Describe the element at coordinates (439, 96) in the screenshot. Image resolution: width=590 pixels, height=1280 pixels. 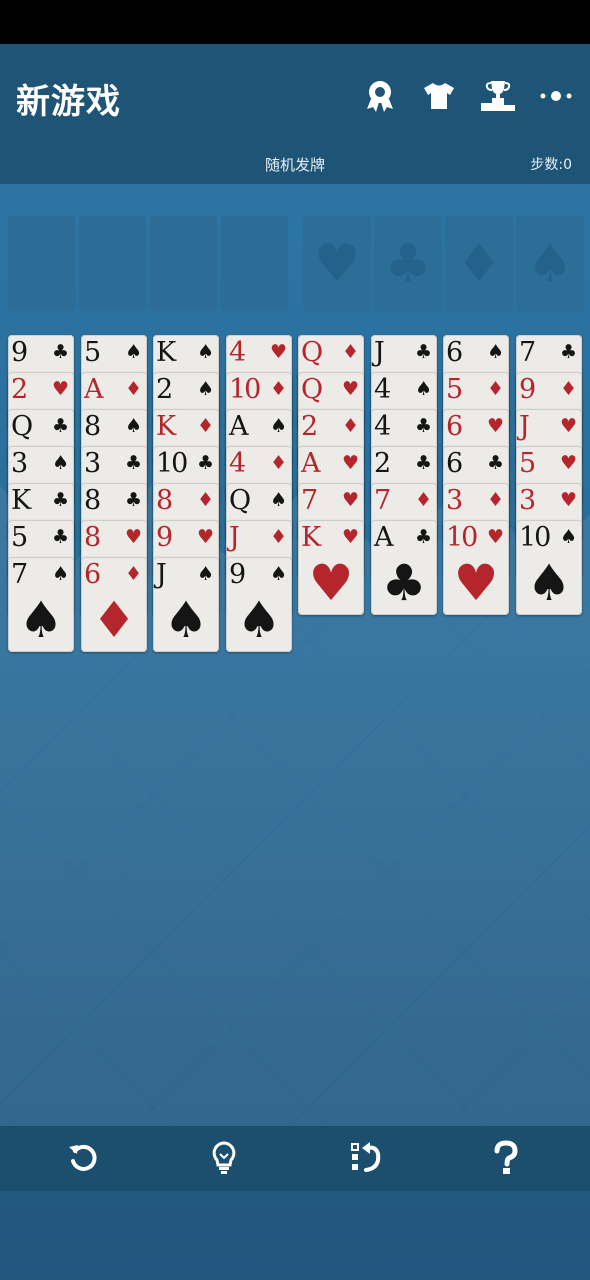
I see `shirt-icon` at that location.